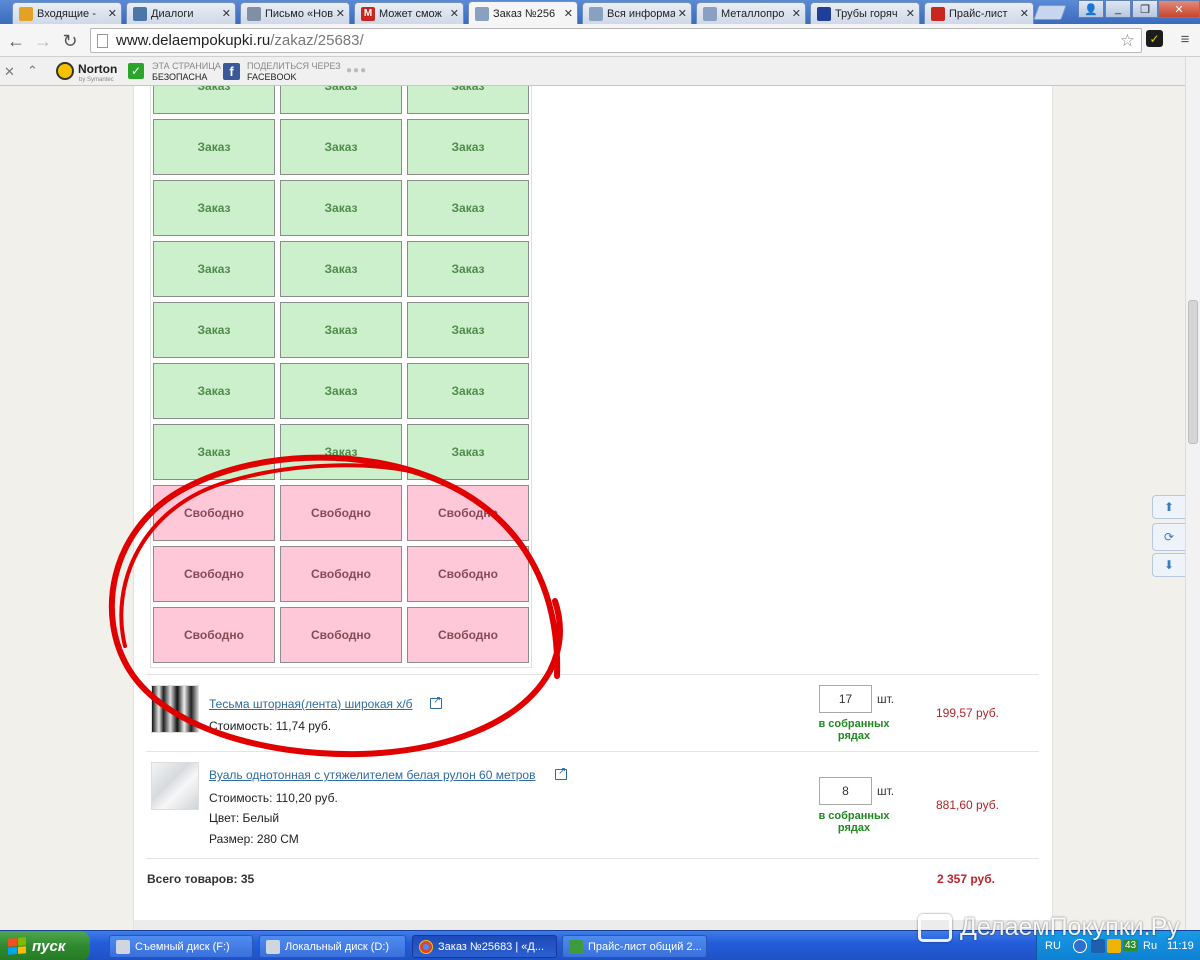  What do you see at coordinates (1050, 12) in the screenshot?
I see `new-tab-button` at bounding box center [1050, 12].